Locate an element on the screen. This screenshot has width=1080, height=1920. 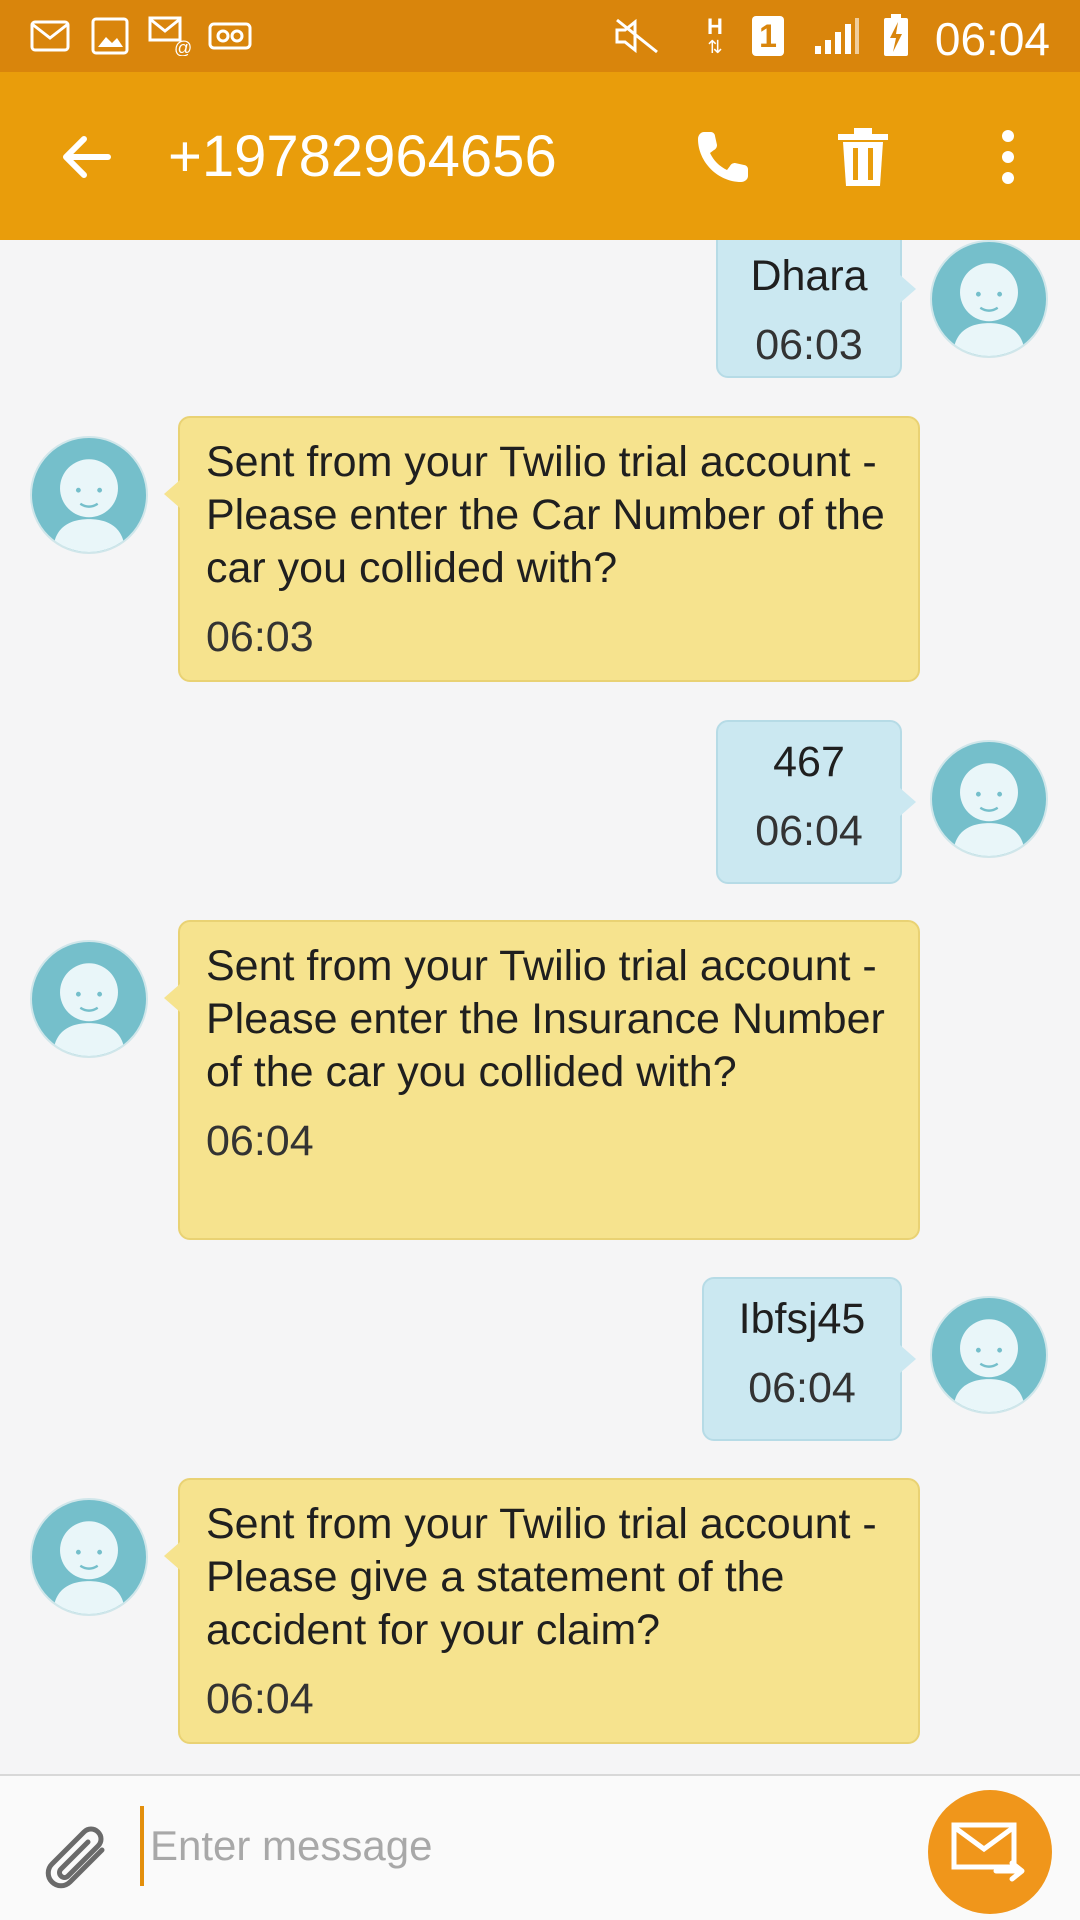
message-text: 467 is located at coordinates (809, 762).